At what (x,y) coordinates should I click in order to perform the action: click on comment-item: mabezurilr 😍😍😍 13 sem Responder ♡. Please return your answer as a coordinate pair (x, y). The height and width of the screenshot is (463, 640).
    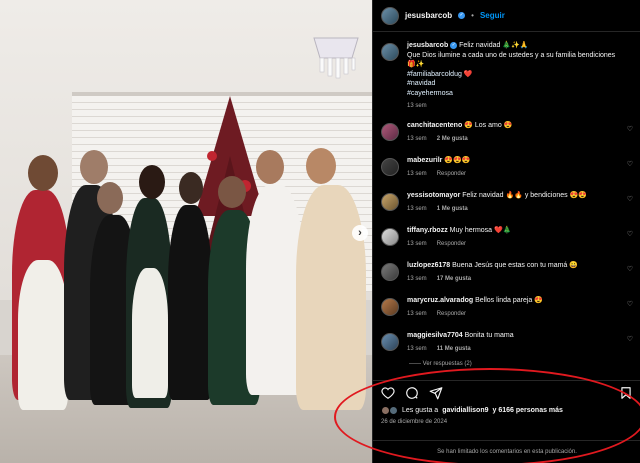
    Looking at the image, I should click on (507, 167).